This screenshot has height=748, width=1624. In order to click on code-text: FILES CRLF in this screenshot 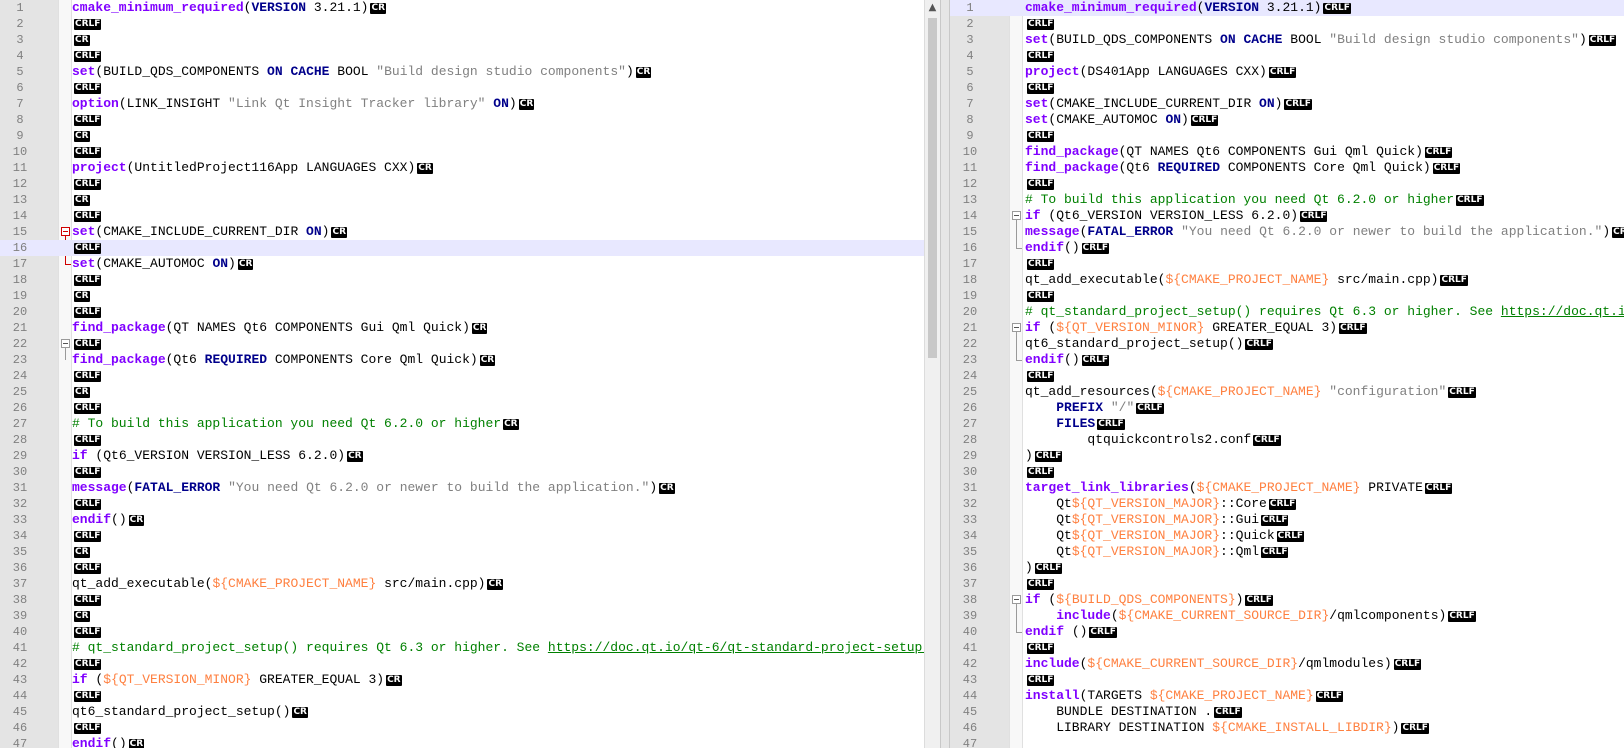, I will do `click(1075, 424)`.